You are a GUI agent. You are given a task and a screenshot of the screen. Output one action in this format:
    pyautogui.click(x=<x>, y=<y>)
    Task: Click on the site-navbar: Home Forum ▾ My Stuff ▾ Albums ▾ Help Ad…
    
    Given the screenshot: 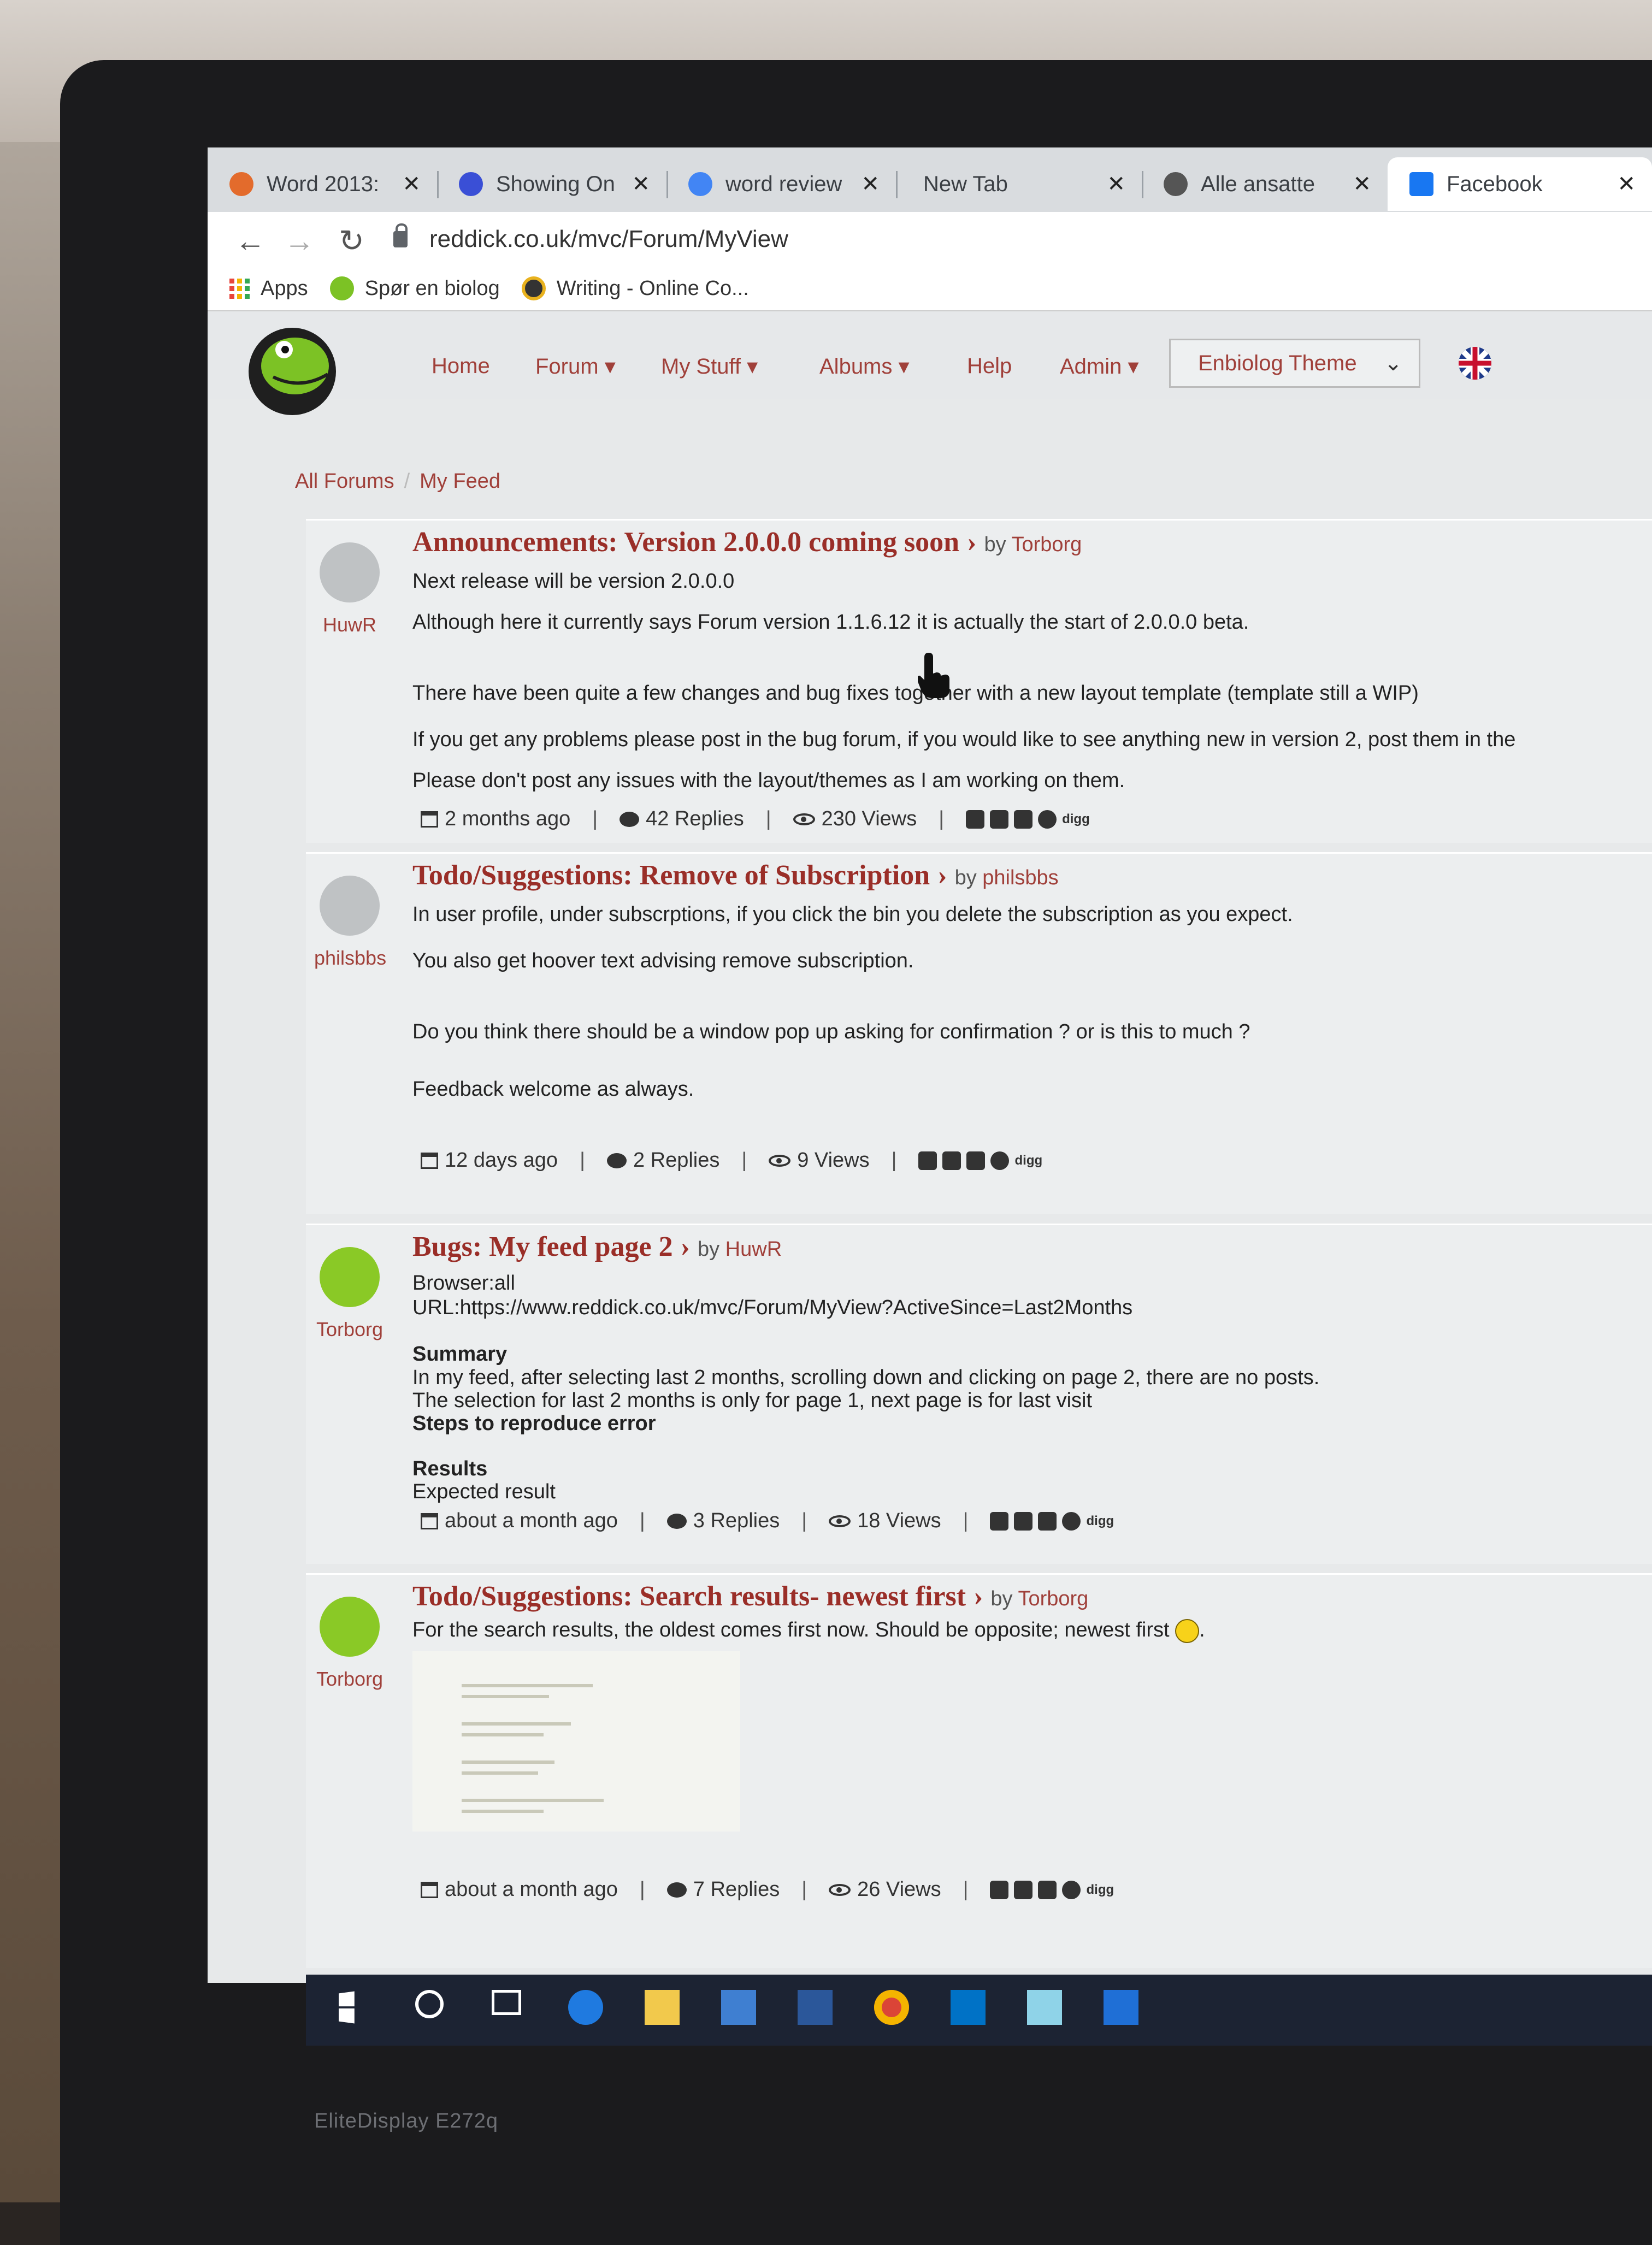 What is the action you would take?
    pyautogui.click(x=930, y=363)
    